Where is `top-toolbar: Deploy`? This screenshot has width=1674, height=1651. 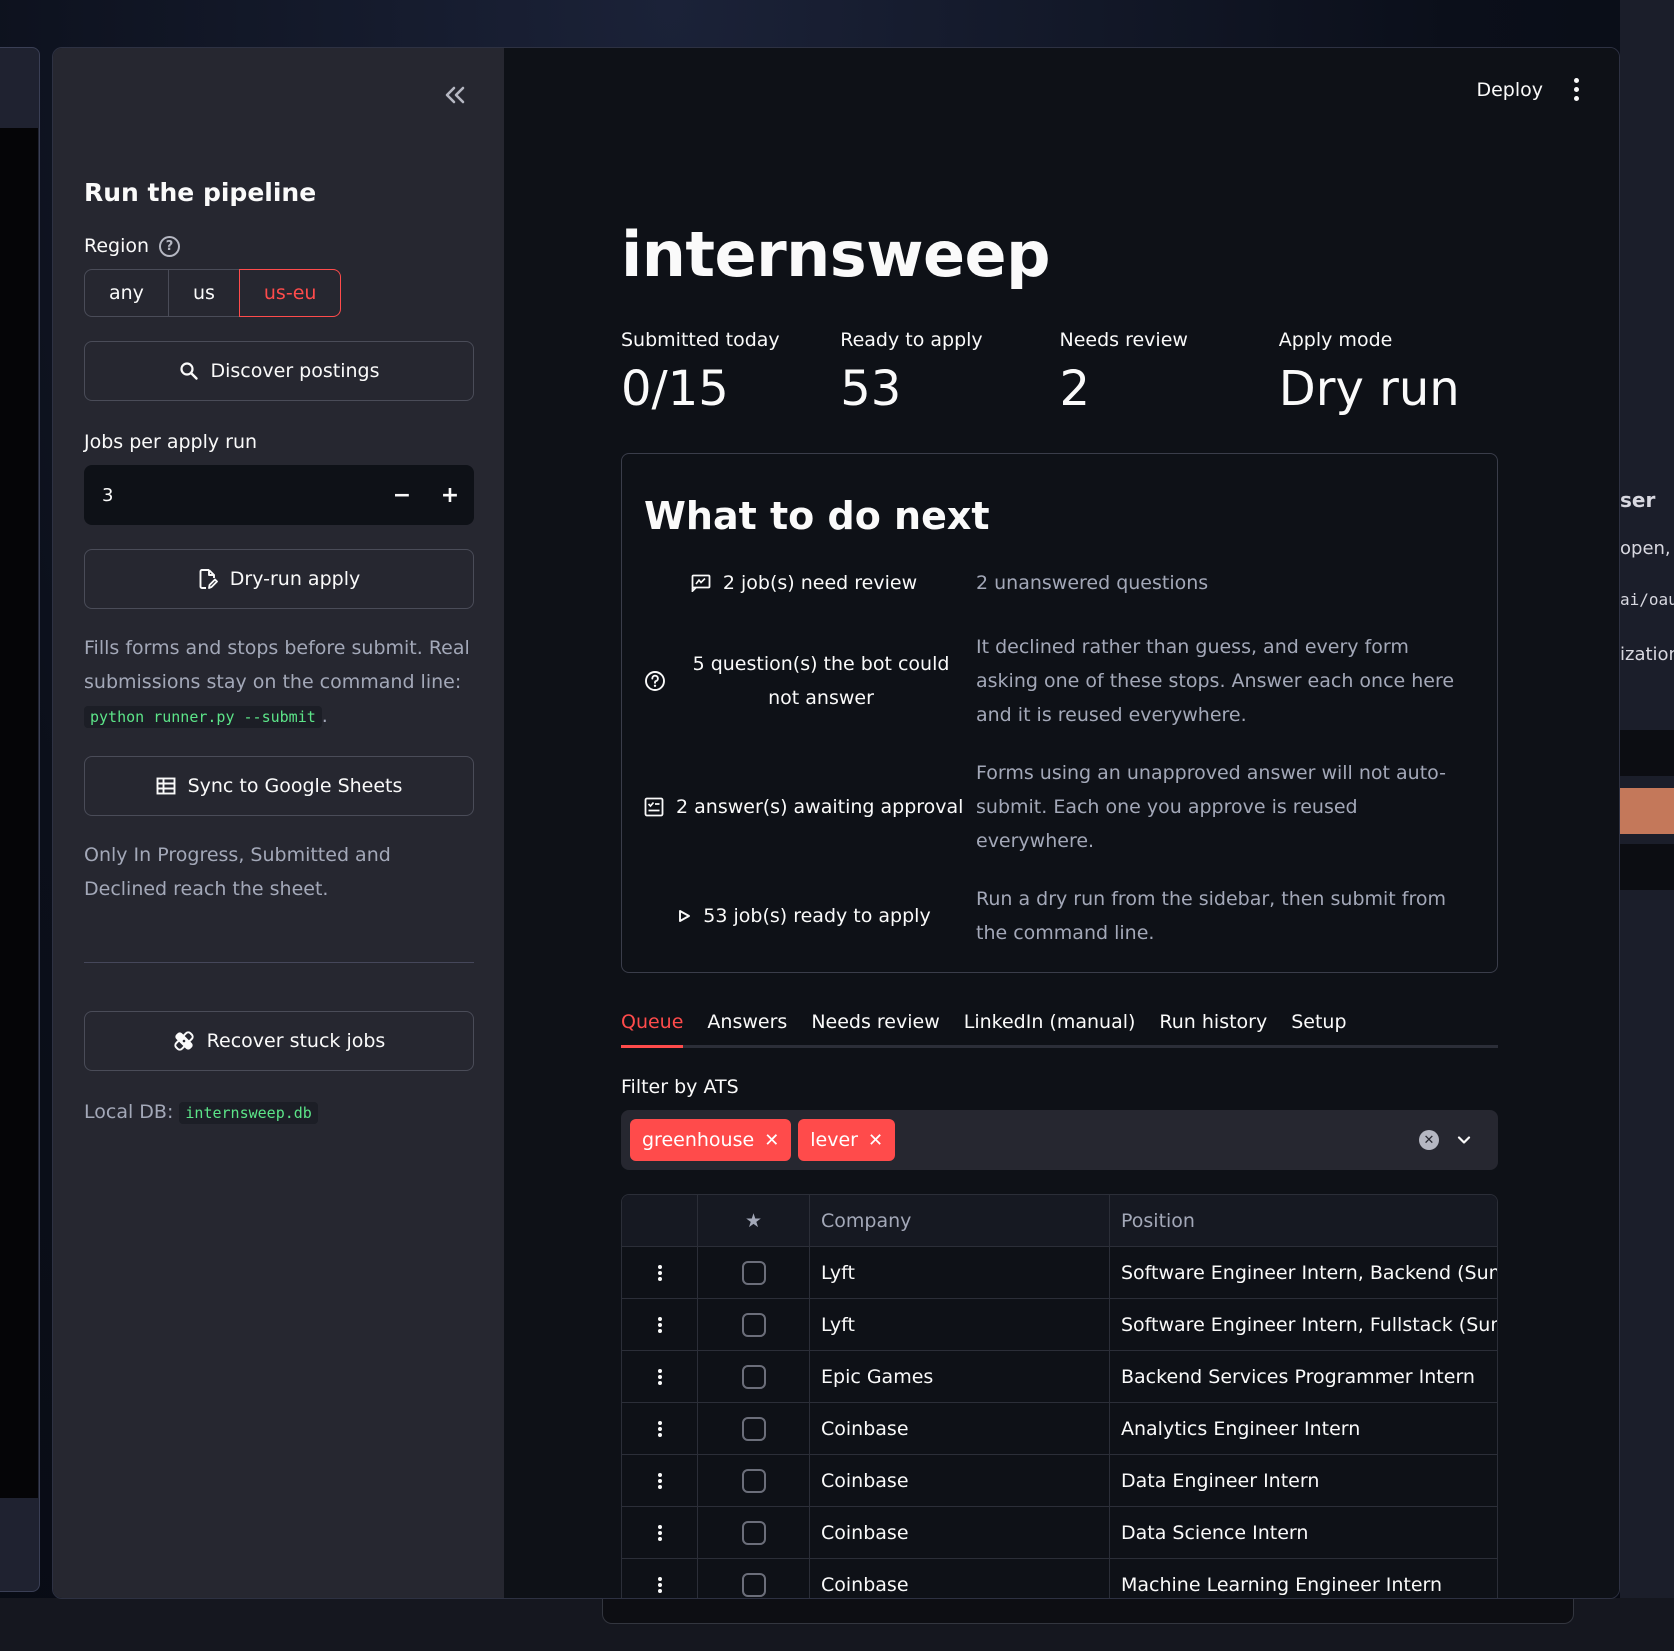
top-toolbar: Deploy is located at coordinates (1547, 89).